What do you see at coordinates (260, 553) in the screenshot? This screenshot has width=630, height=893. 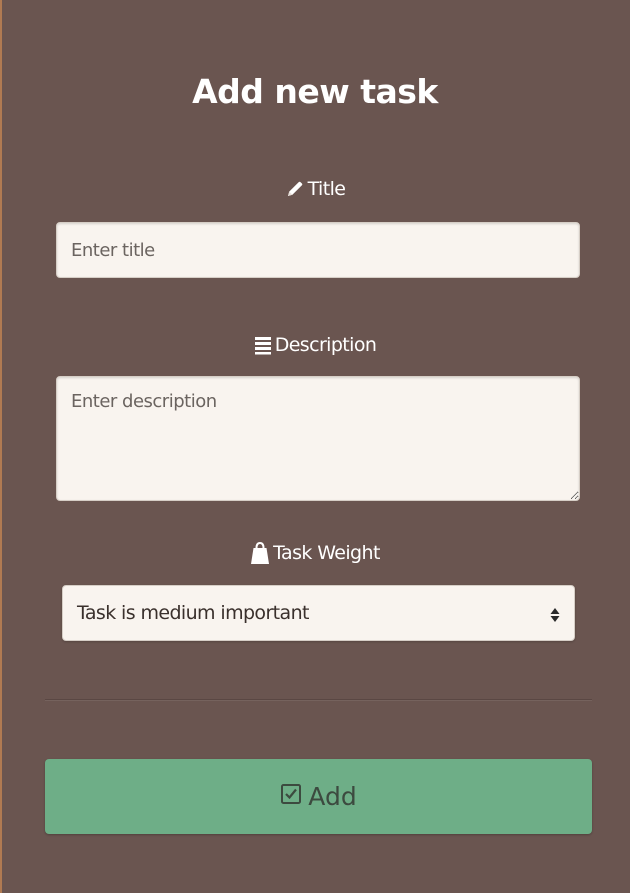 I see `weight-icon` at bounding box center [260, 553].